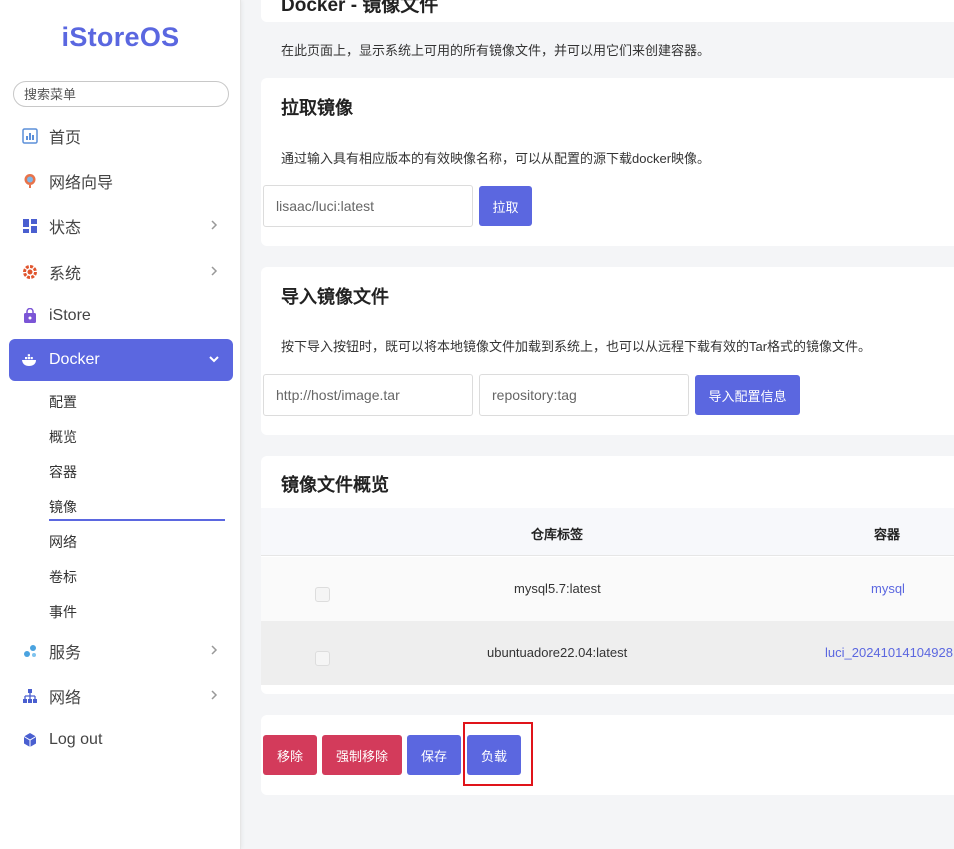 The height and width of the screenshot is (849, 954). What do you see at coordinates (65, 138) in the screenshot?
I see `sidebar-item-label: 首页` at bounding box center [65, 138].